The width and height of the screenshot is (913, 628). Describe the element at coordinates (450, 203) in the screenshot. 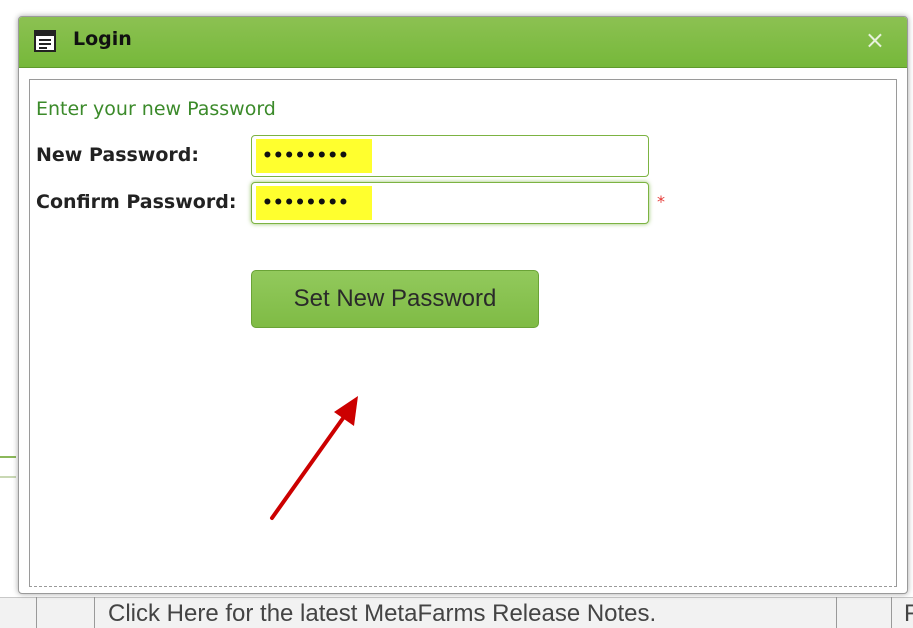

I see `confirm-password-field: ••••••••` at that location.